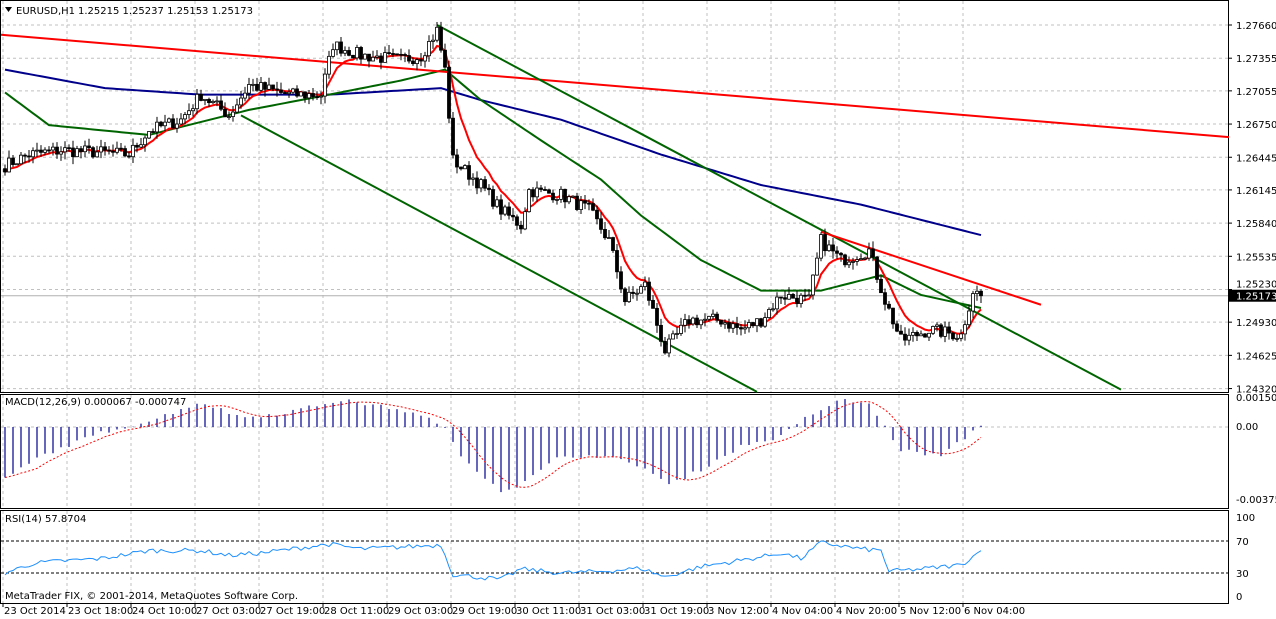 Image resolution: width=1276 pixels, height=619 pixels. Describe the element at coordinates (100, 611) in the screenshot. I see `time-label: 23 Oct 18:00` at that location.